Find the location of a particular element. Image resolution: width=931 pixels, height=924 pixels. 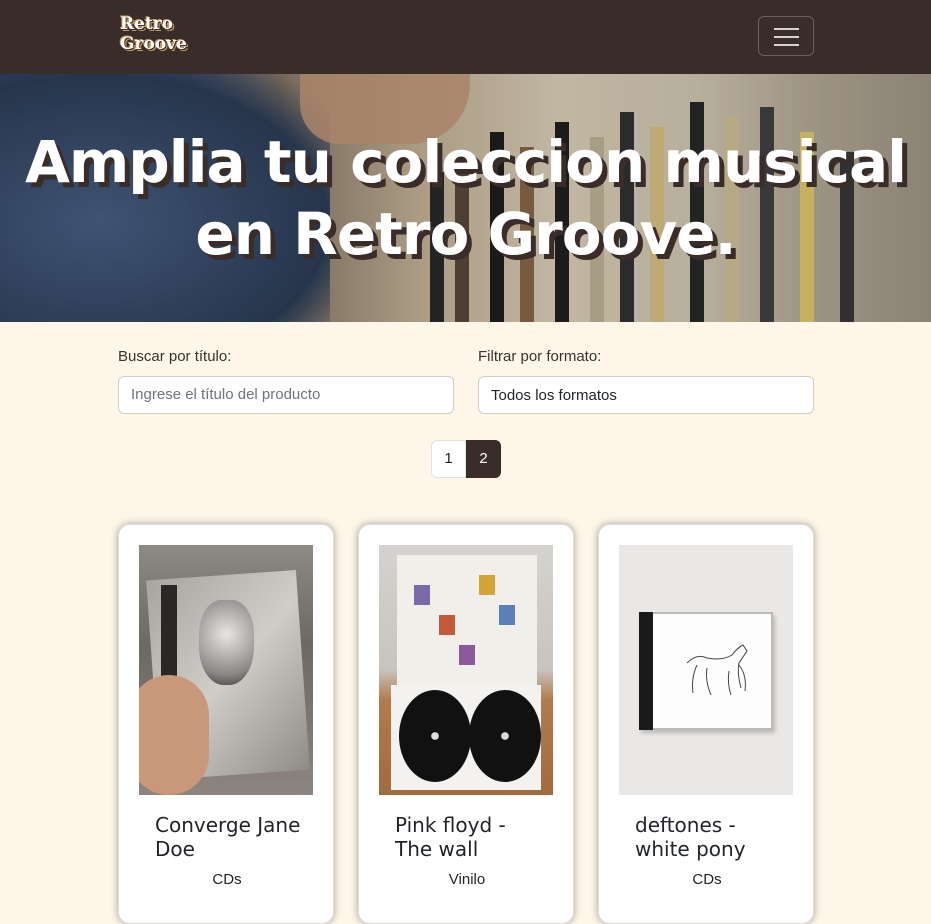

logo-text-groove: Groove is located at coordinates (153, 44).